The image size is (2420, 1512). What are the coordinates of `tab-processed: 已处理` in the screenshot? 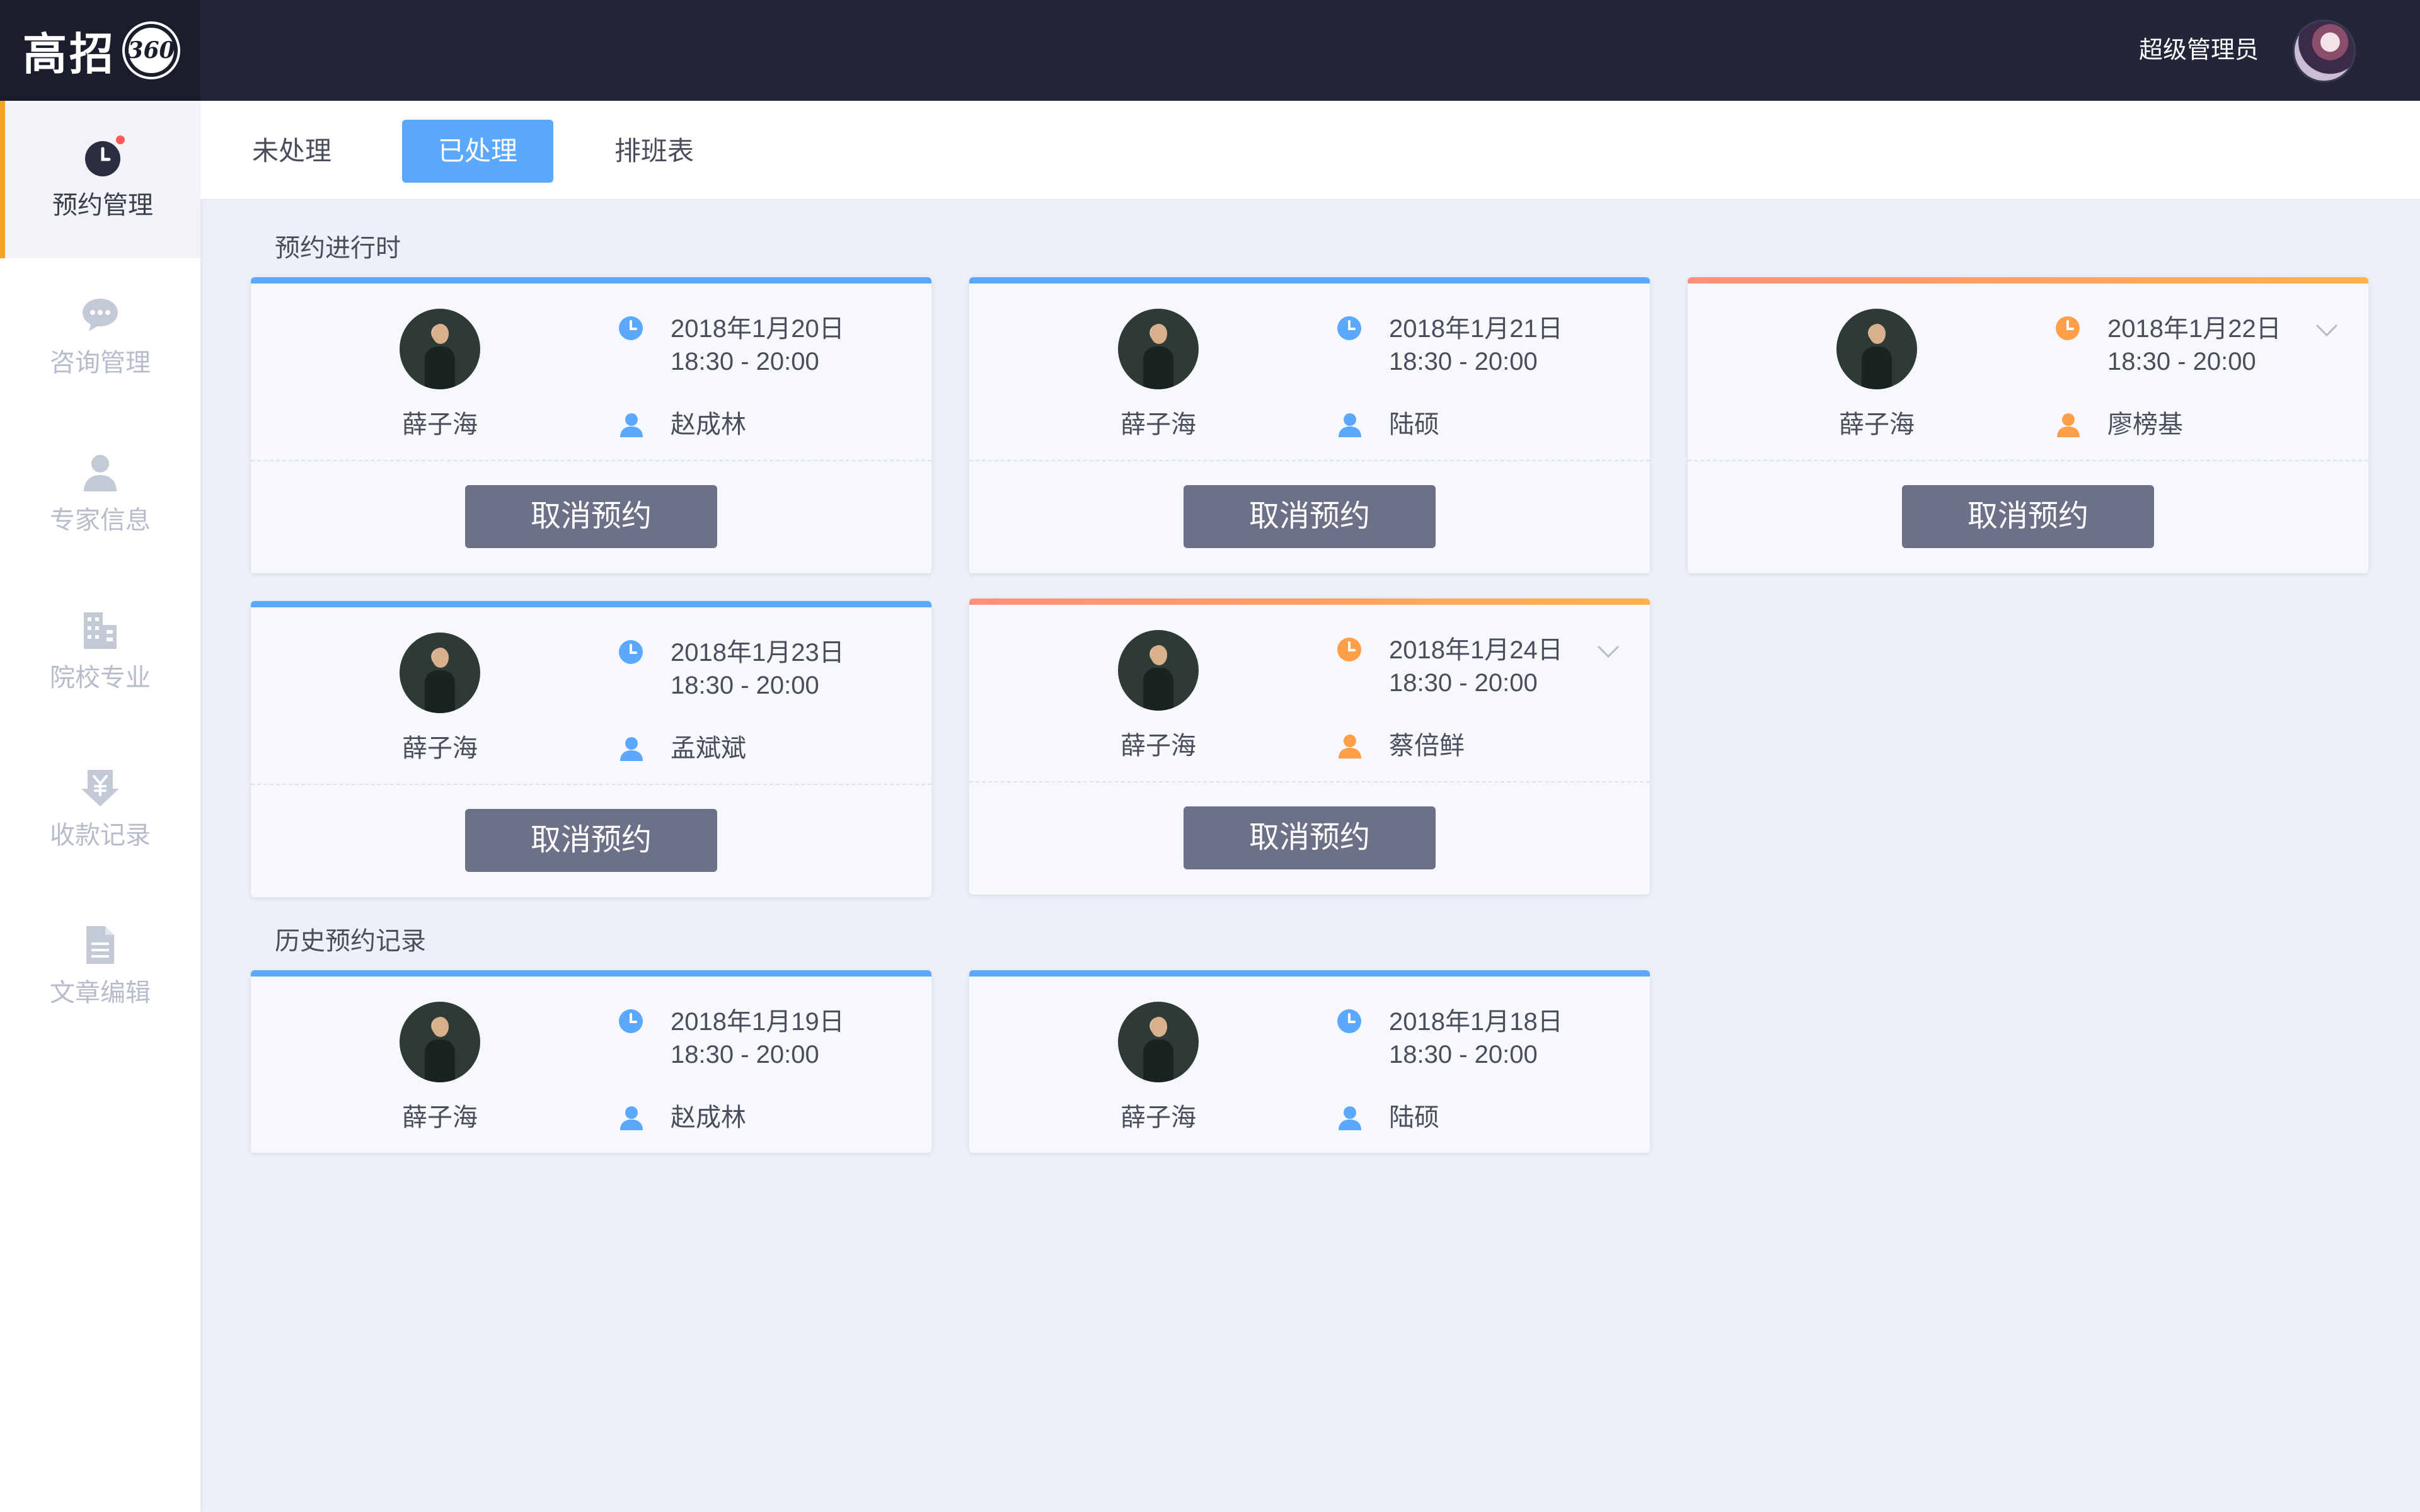 It's located at (478, 151).